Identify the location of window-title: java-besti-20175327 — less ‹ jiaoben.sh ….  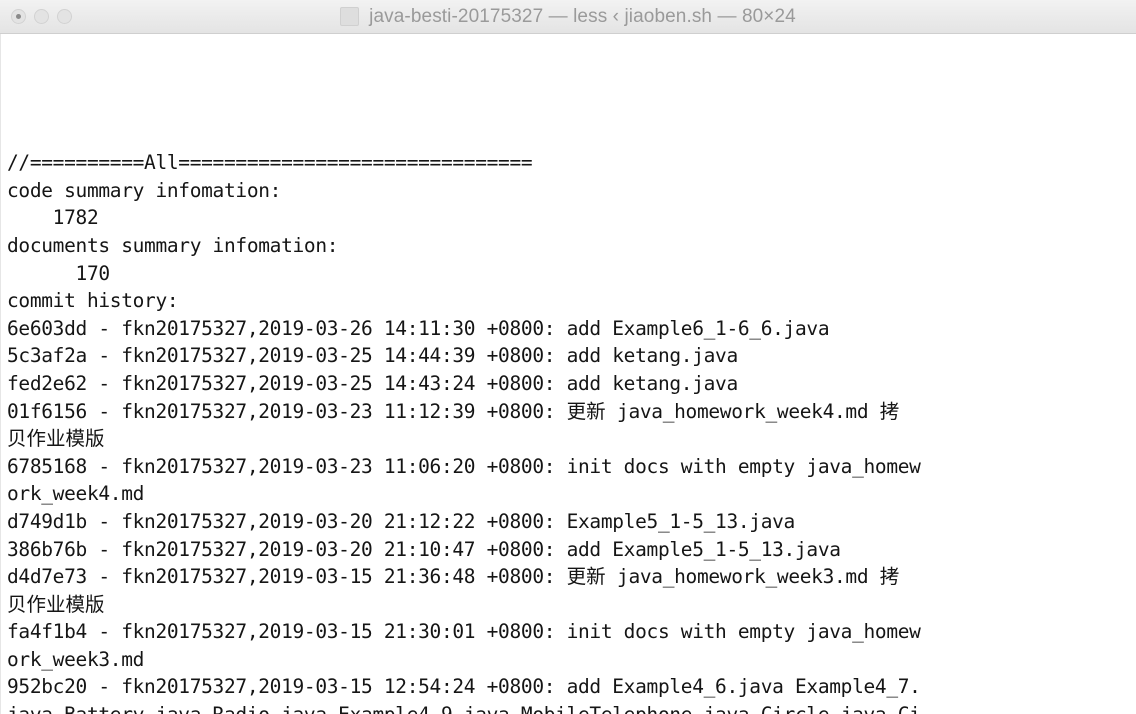
(582, 16).